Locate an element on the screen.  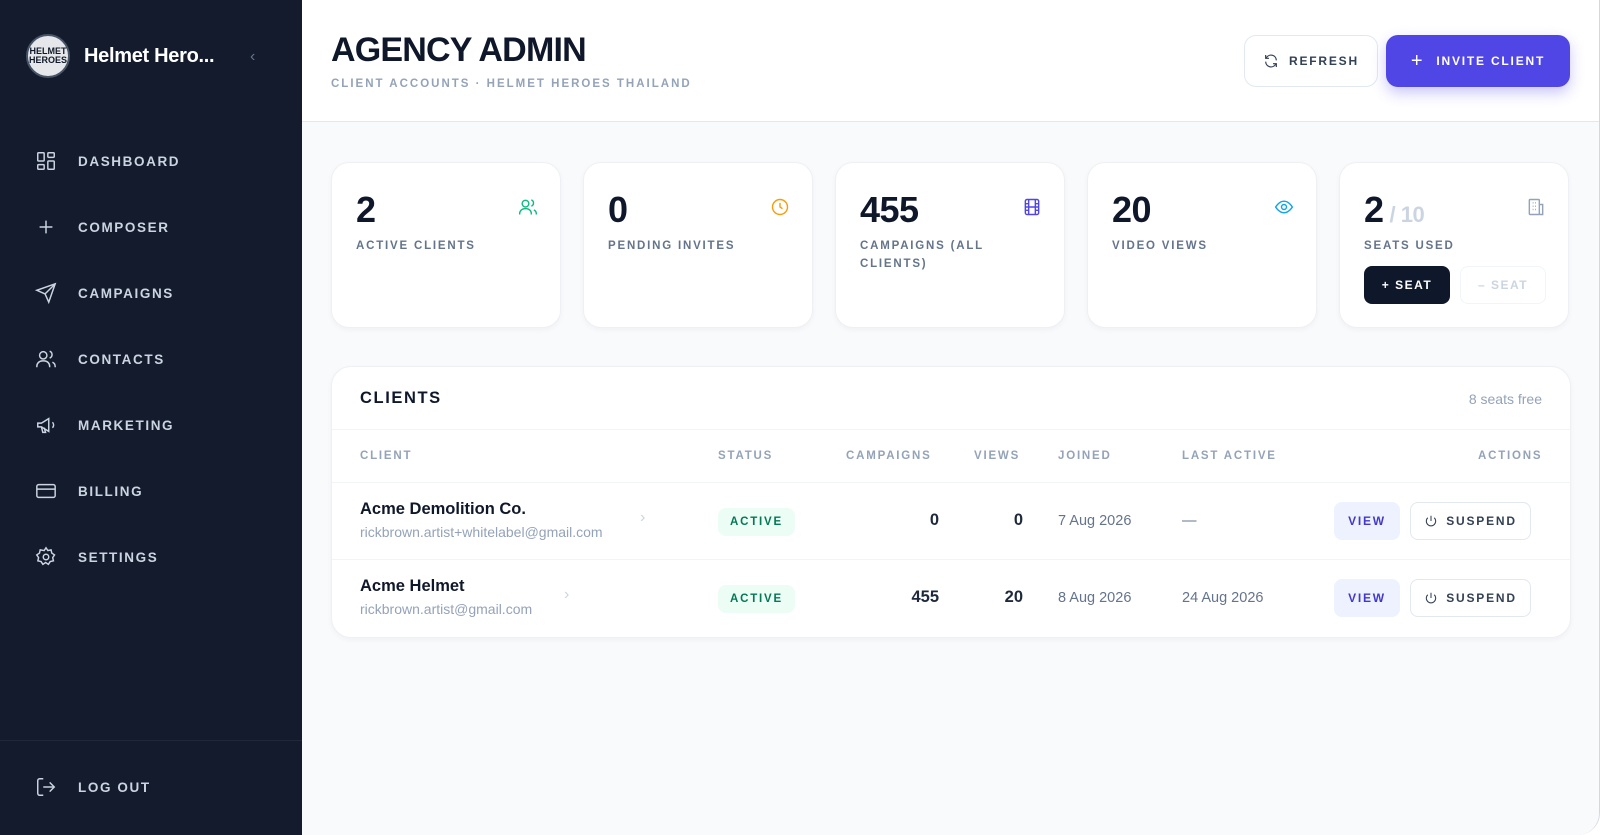
stat-label: ACTIVE CLIENTS is located at coordinates (416, 246).